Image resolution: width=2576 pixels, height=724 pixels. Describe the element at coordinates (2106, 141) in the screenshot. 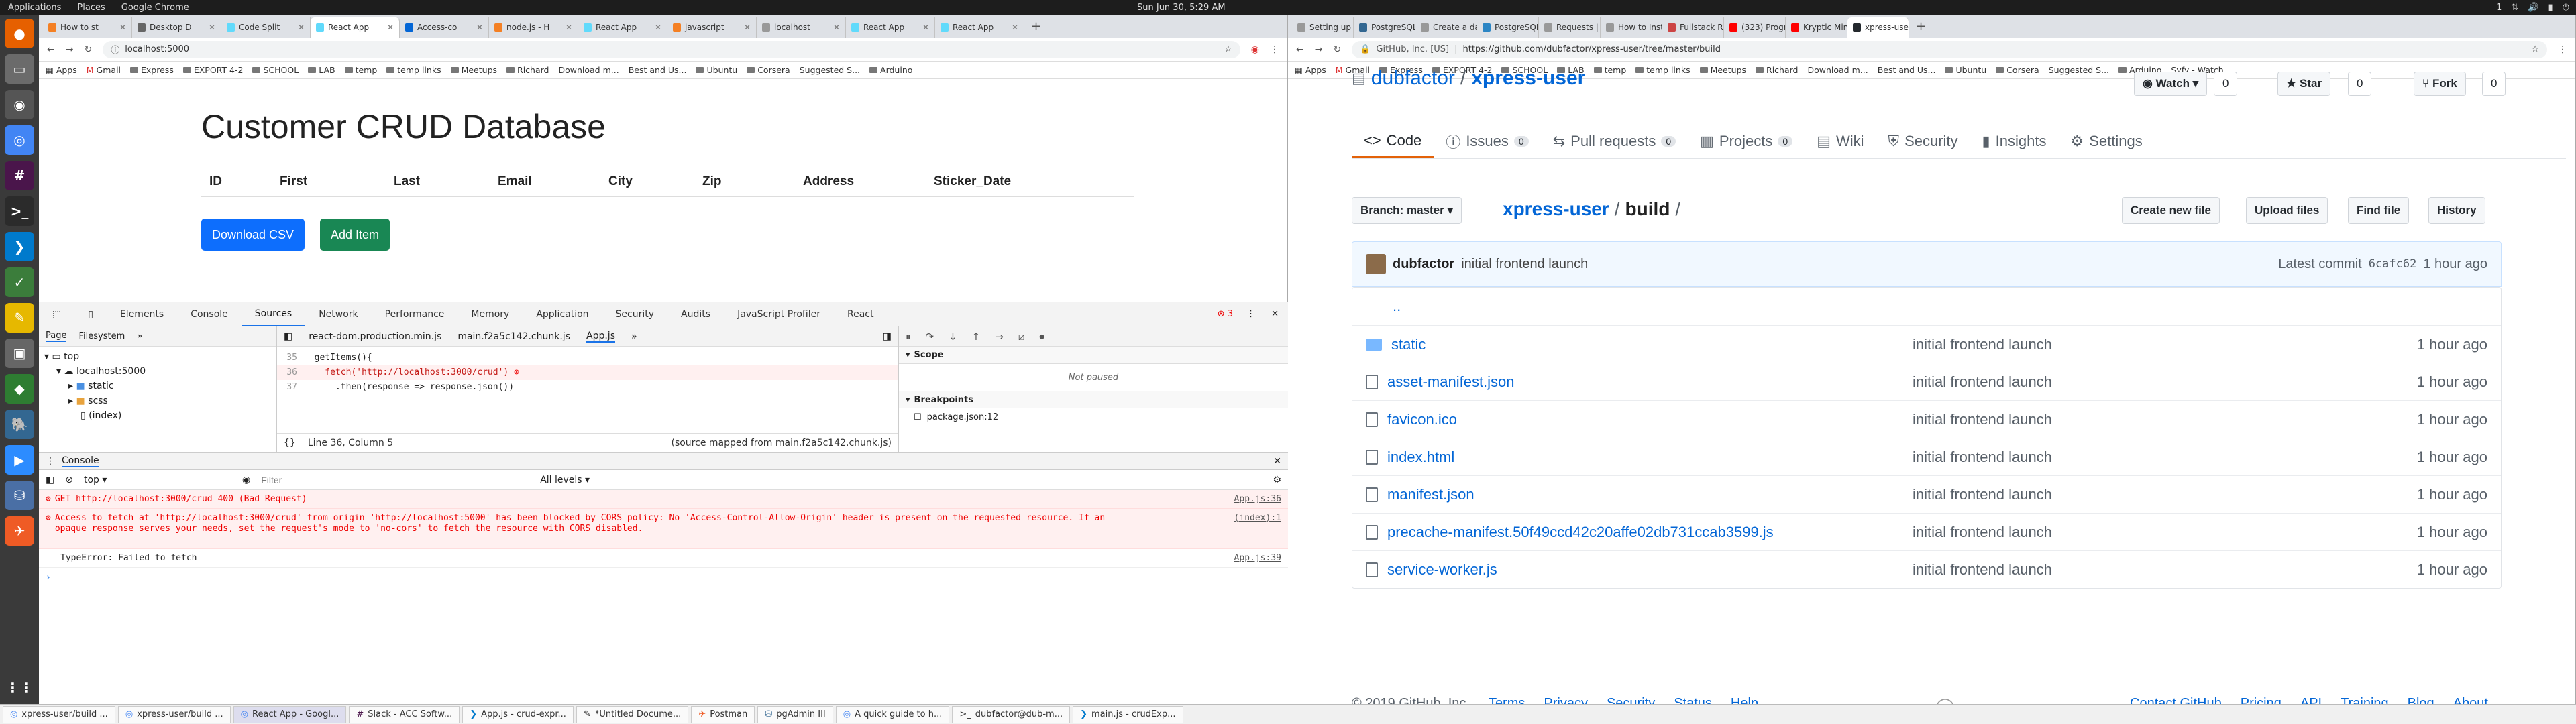

I see `tab-settings: ⚙ Settings` at that location.